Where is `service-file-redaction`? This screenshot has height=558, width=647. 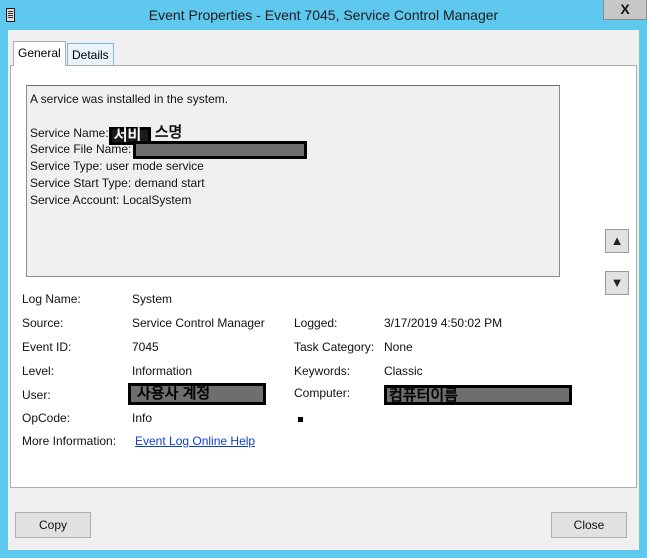
service-file-redaction is located at coordinates (220, 150).